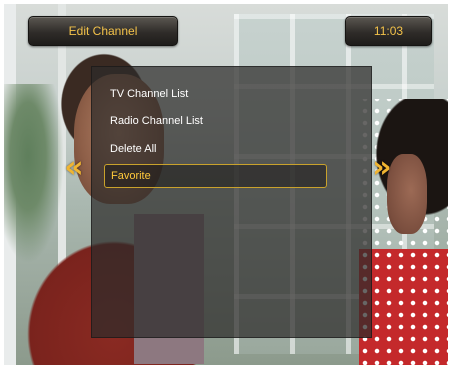 The height and width of the screenshot is (369, 452). I want to click on menu-item-favorite: Favorite, so click(215, 176).